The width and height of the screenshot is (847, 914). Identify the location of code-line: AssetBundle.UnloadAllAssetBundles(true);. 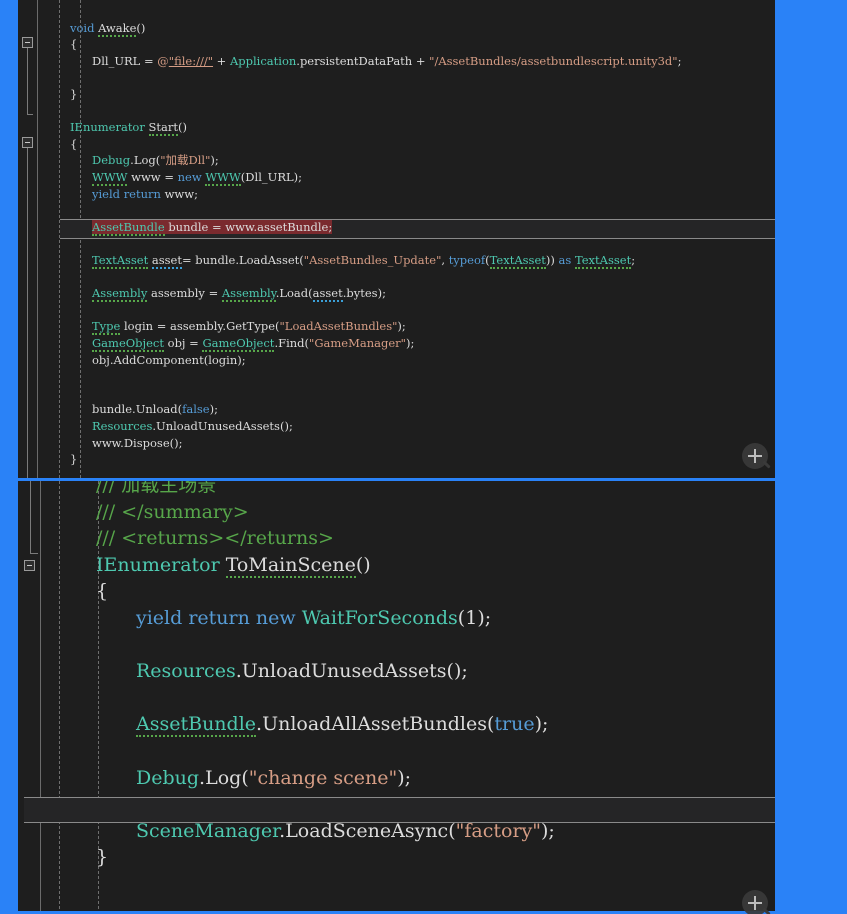
(342, 724).